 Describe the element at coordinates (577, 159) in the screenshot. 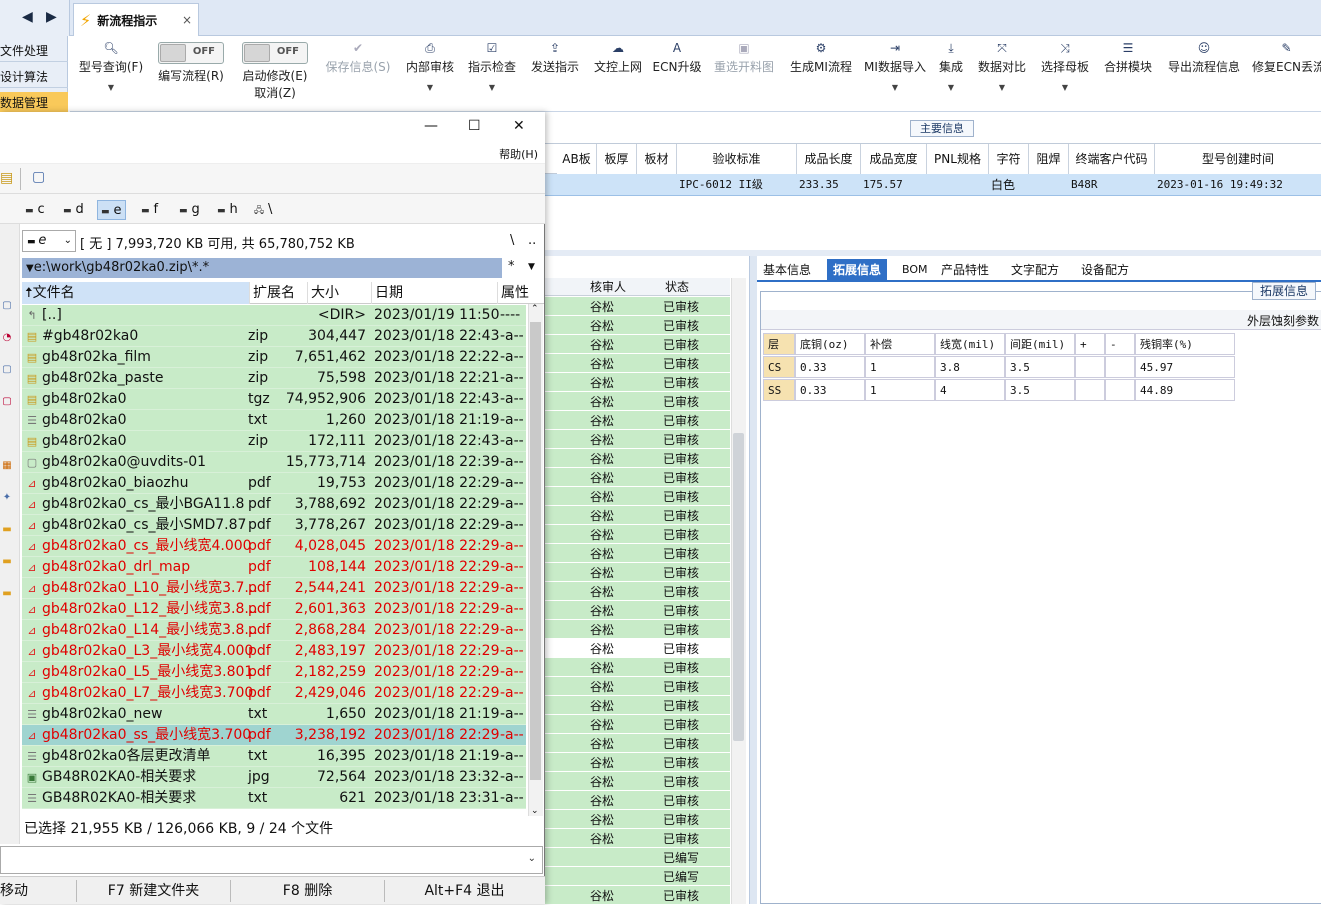

I see `col-ab-board: AB板` at that location.